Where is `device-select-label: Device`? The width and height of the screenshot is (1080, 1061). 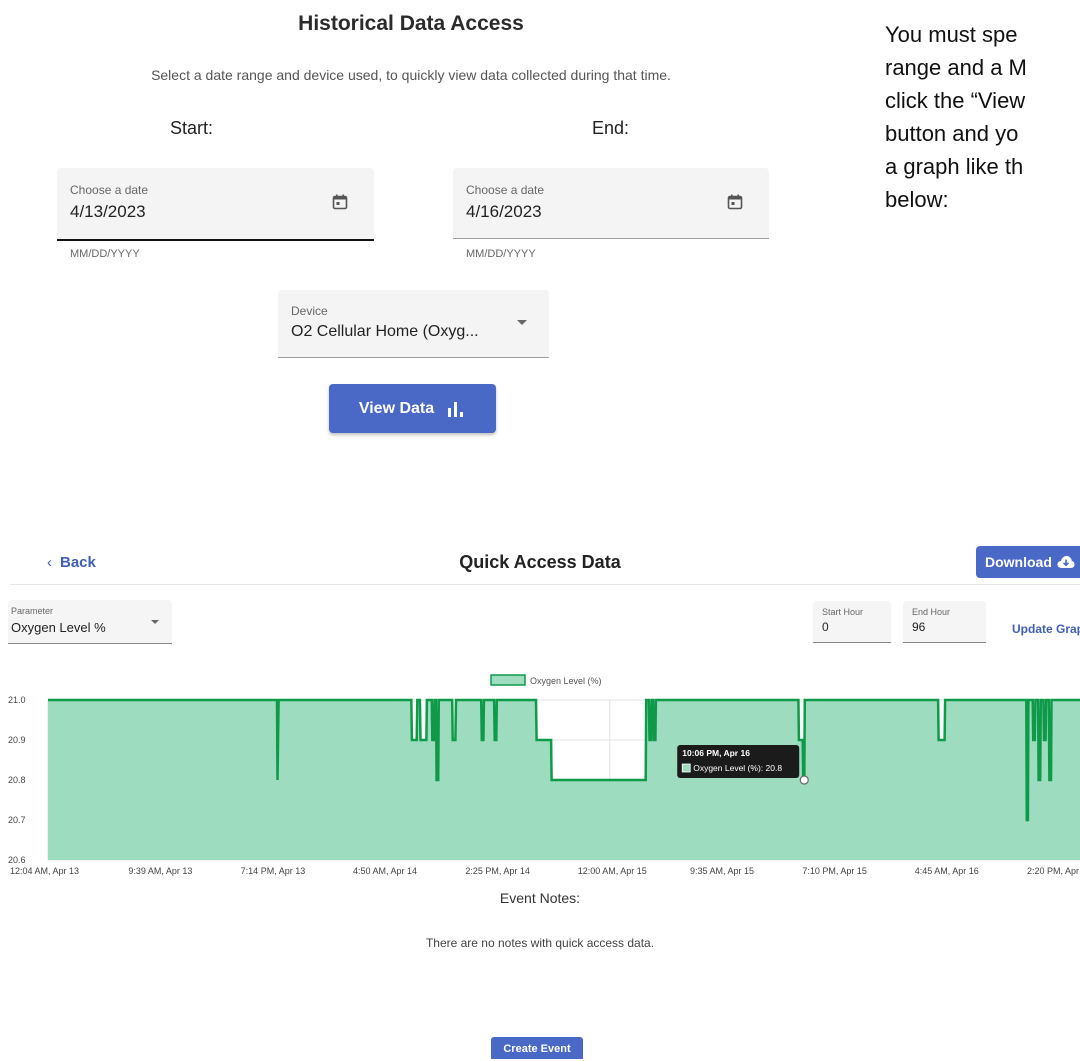
device-select-label: Device is located at coordinates (309, 311).